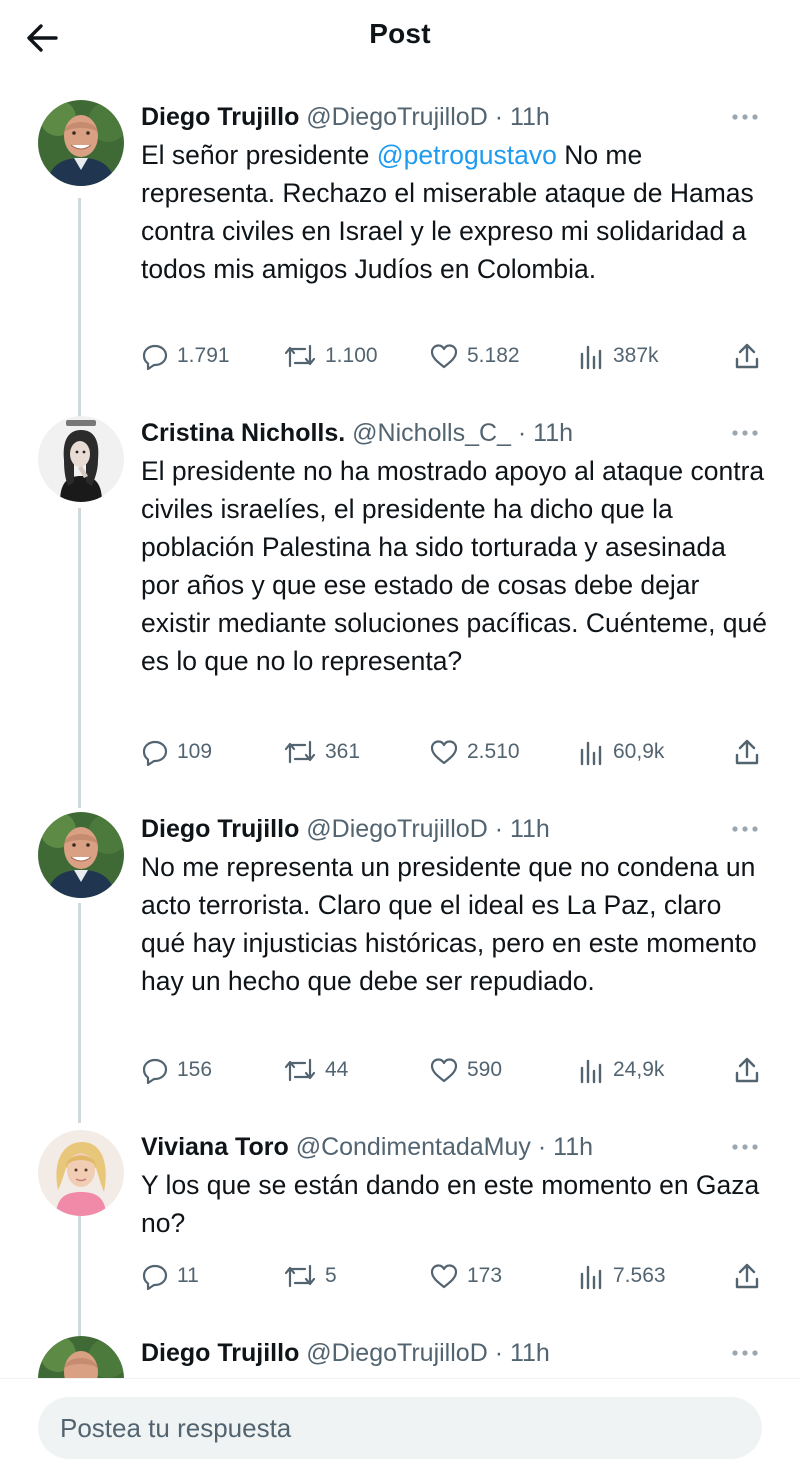 This screenshot has height=1470, width=800. I want to click on like-button: 2.510, so click(474, 752).